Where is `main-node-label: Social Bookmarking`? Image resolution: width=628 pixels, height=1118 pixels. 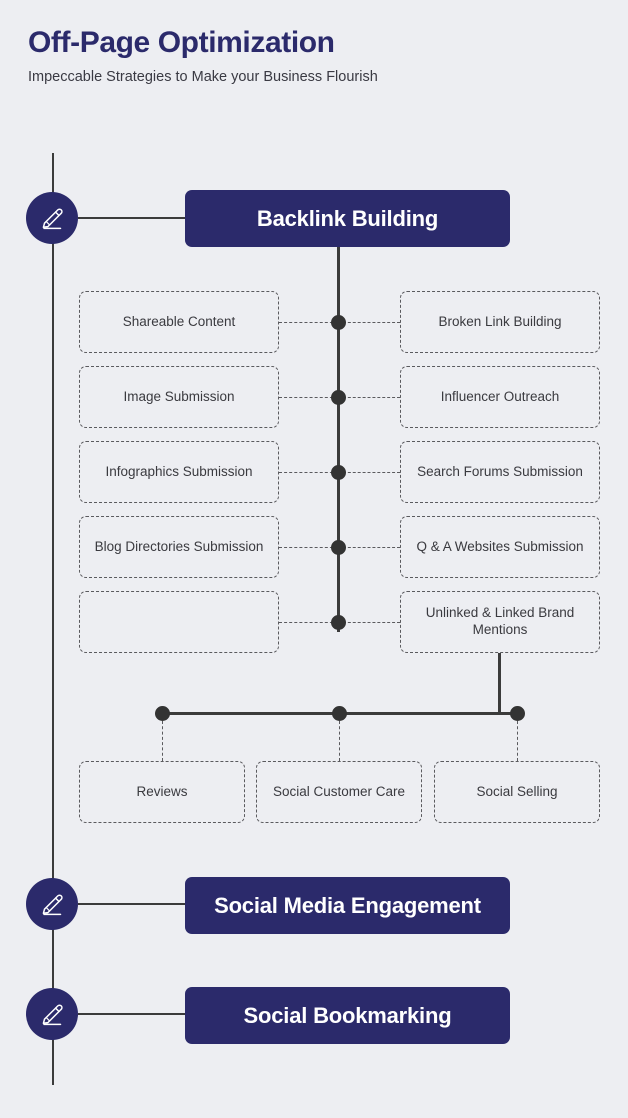
main-node-label: Social Bookmarking is located at coordinates (347, 1015).